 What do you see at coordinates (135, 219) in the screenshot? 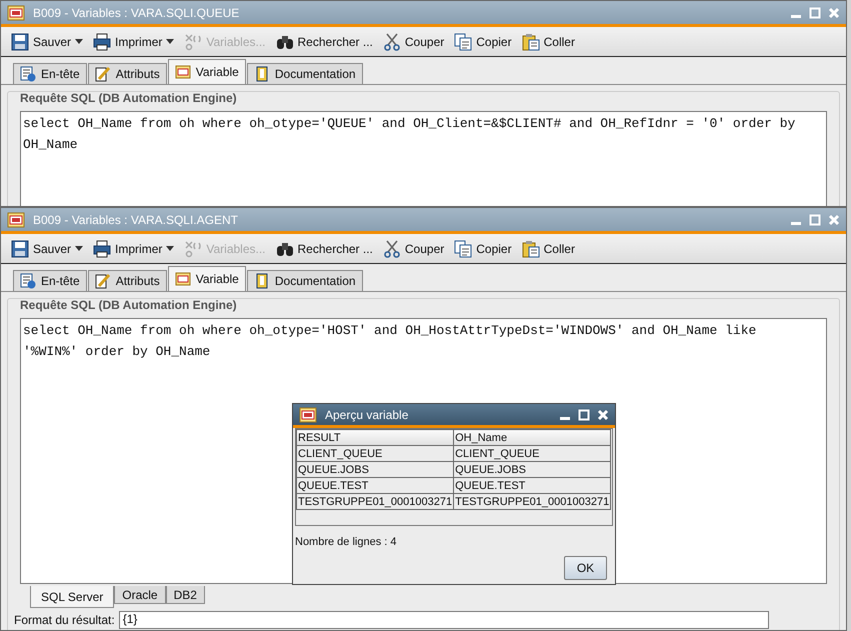
I see `window-title: B009 - Variables : VARA.SQLI.AGENT` at bounding box center [135, 219].